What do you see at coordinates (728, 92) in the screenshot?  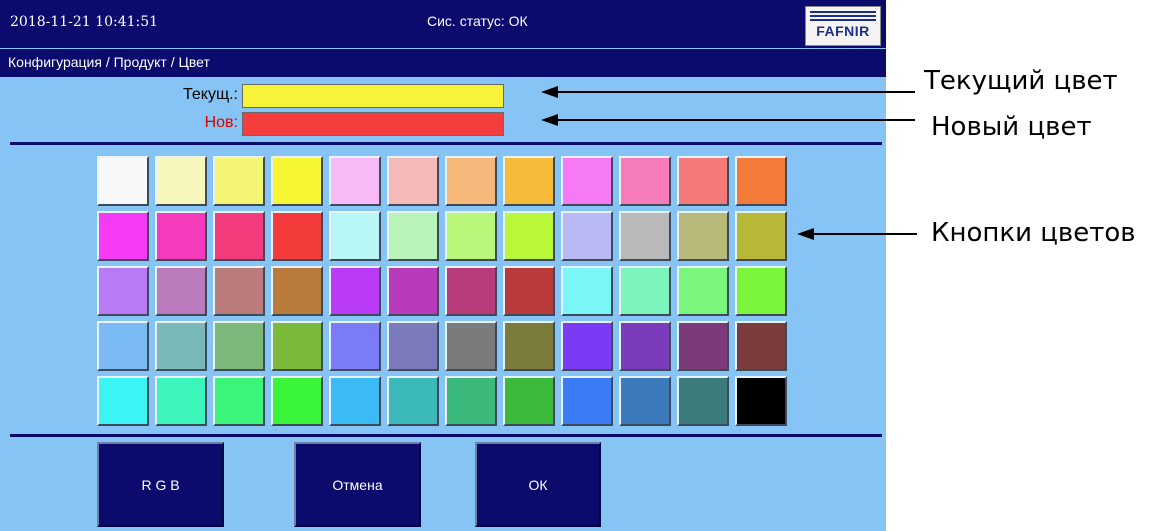 I see `arrow-current-color` at bounding box center [728, 92].